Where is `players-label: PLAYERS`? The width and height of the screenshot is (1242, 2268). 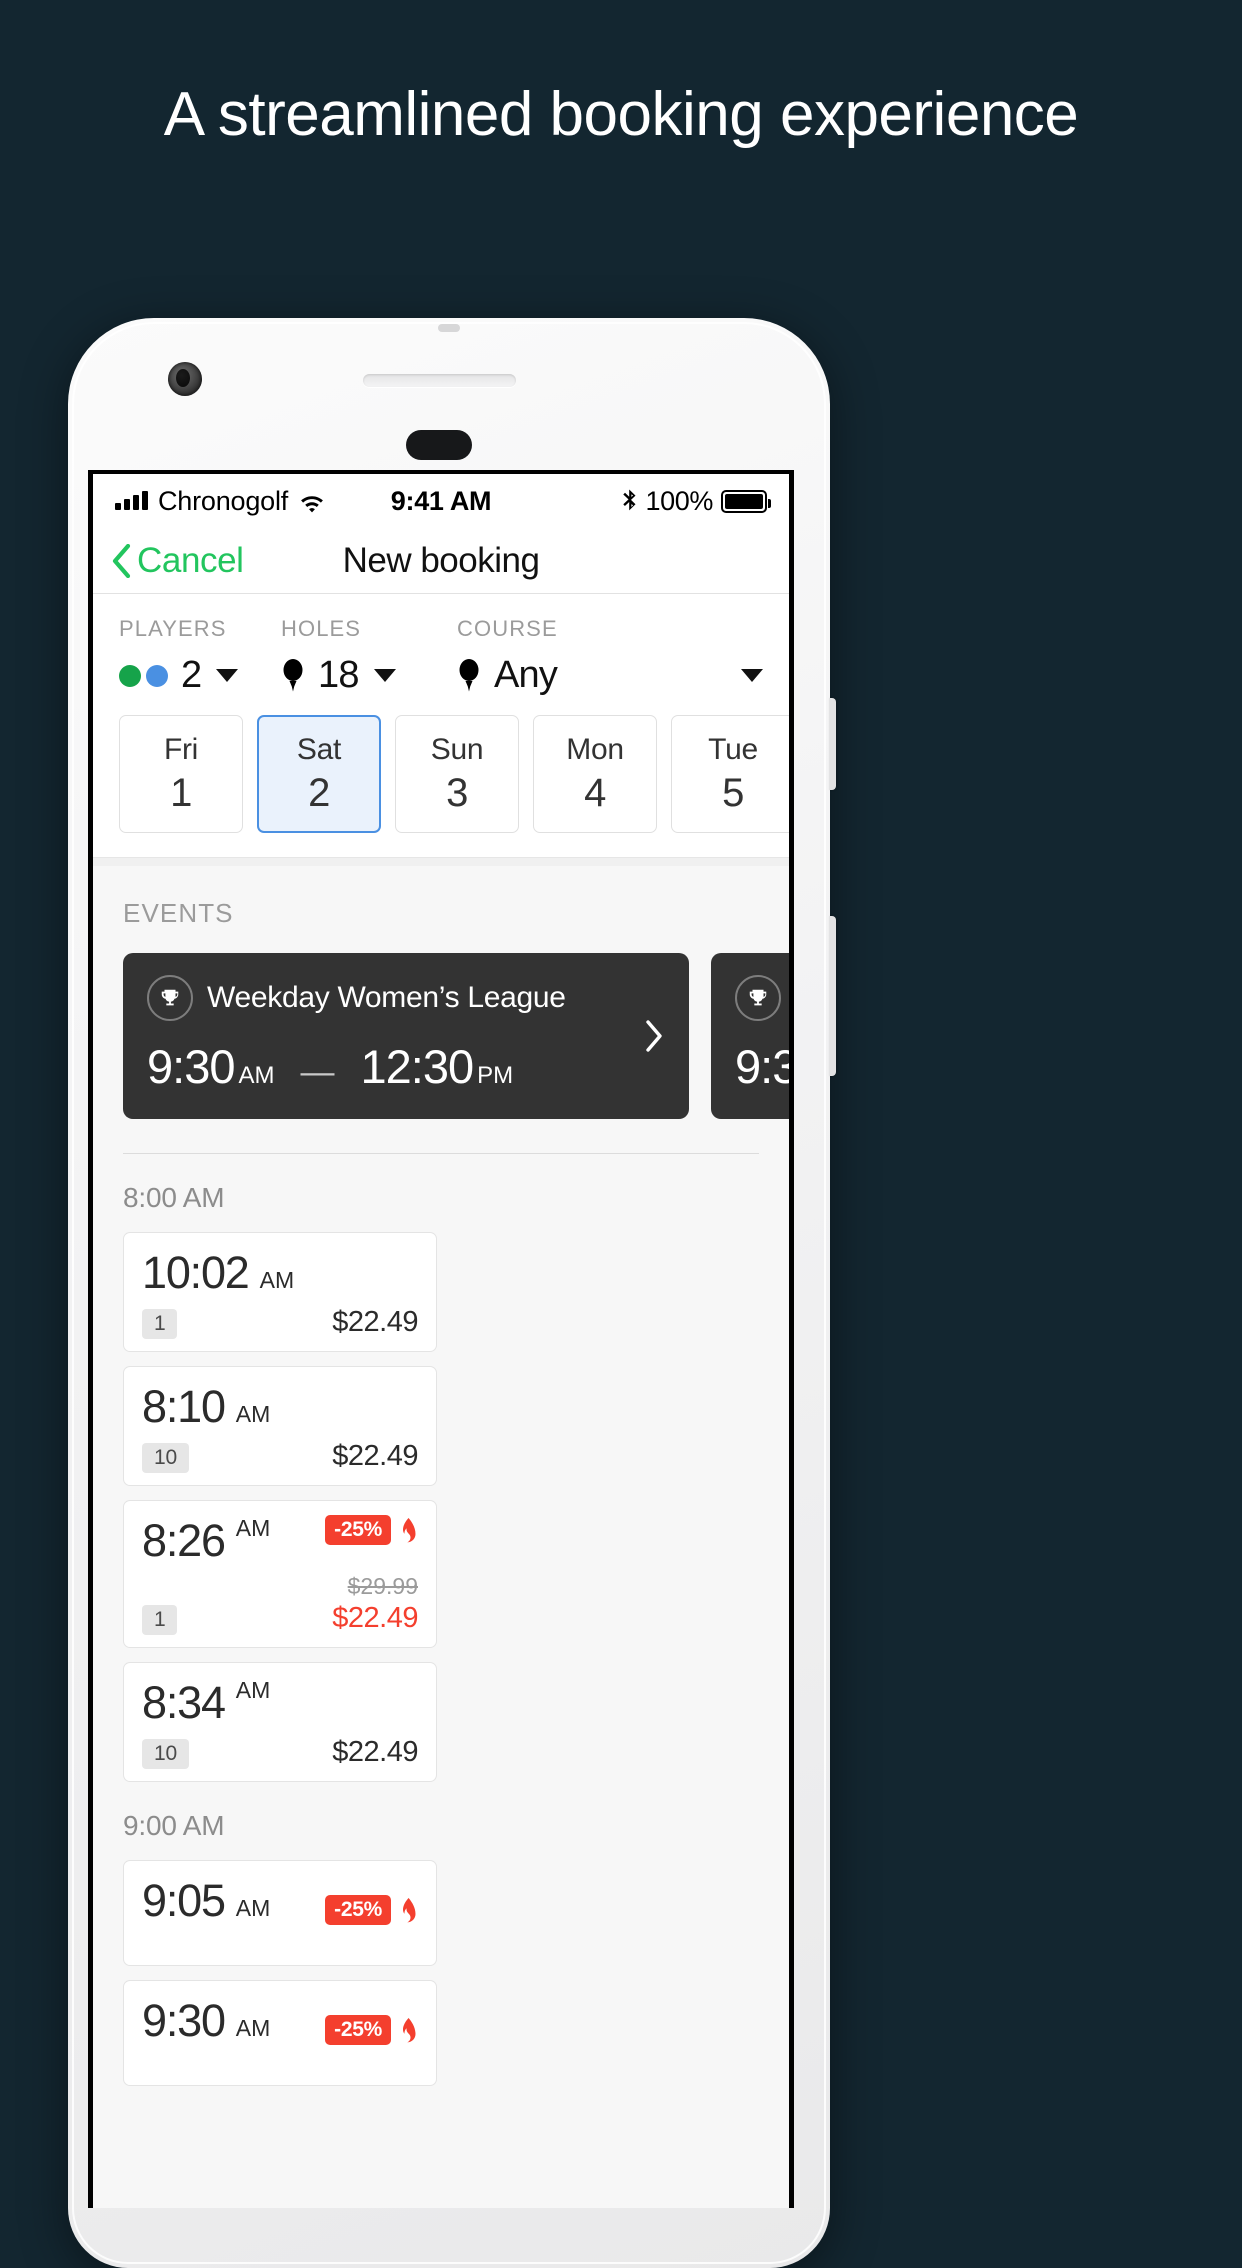
players-label: PLAYERS is located at coordinates (173, 628).